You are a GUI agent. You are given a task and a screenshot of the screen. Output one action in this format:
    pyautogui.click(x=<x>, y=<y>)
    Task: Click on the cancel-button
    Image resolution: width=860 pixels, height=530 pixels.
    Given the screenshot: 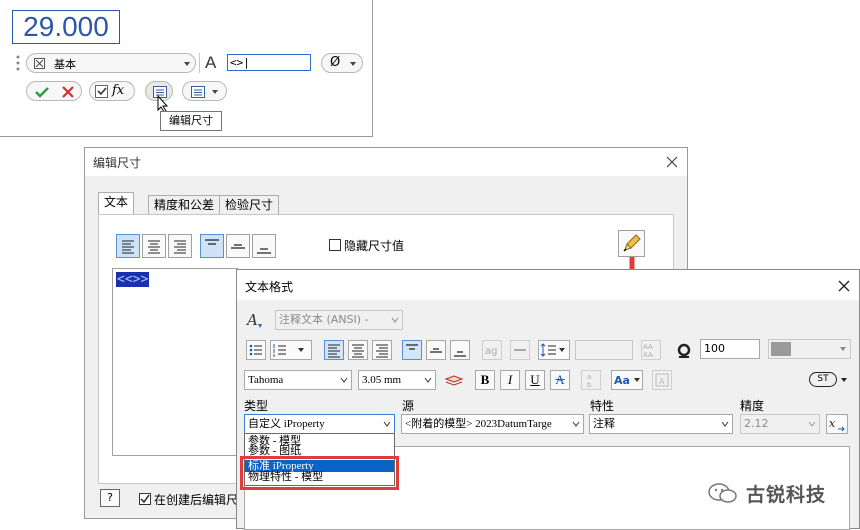 What is the action you would take?
    pyautogui.click(x=68, y=92)
    